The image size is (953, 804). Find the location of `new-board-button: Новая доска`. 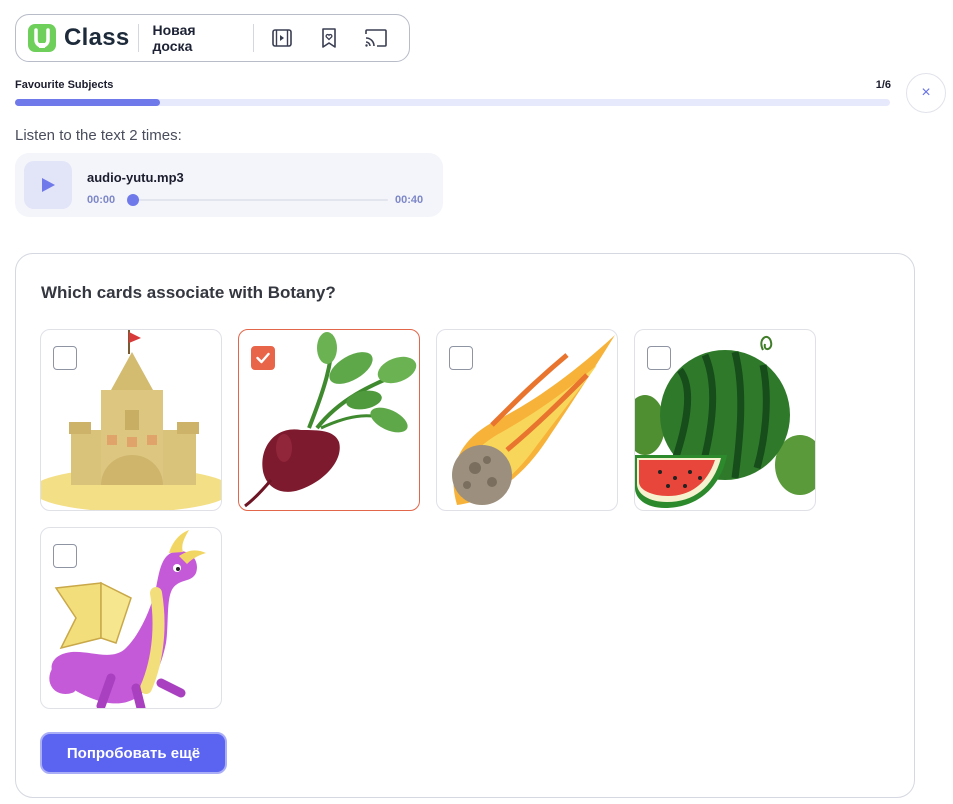

new-board-button: Новая доска is located at coordinates (195, 38).